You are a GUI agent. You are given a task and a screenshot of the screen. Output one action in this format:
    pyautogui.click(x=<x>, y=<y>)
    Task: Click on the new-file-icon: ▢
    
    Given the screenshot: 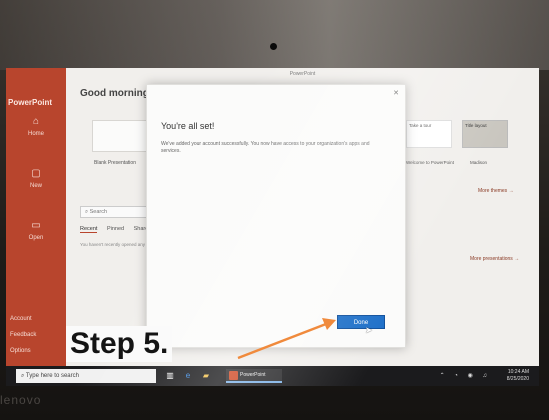 What is the action you would take?
    pyautogui.click(x=36, y=173)
    